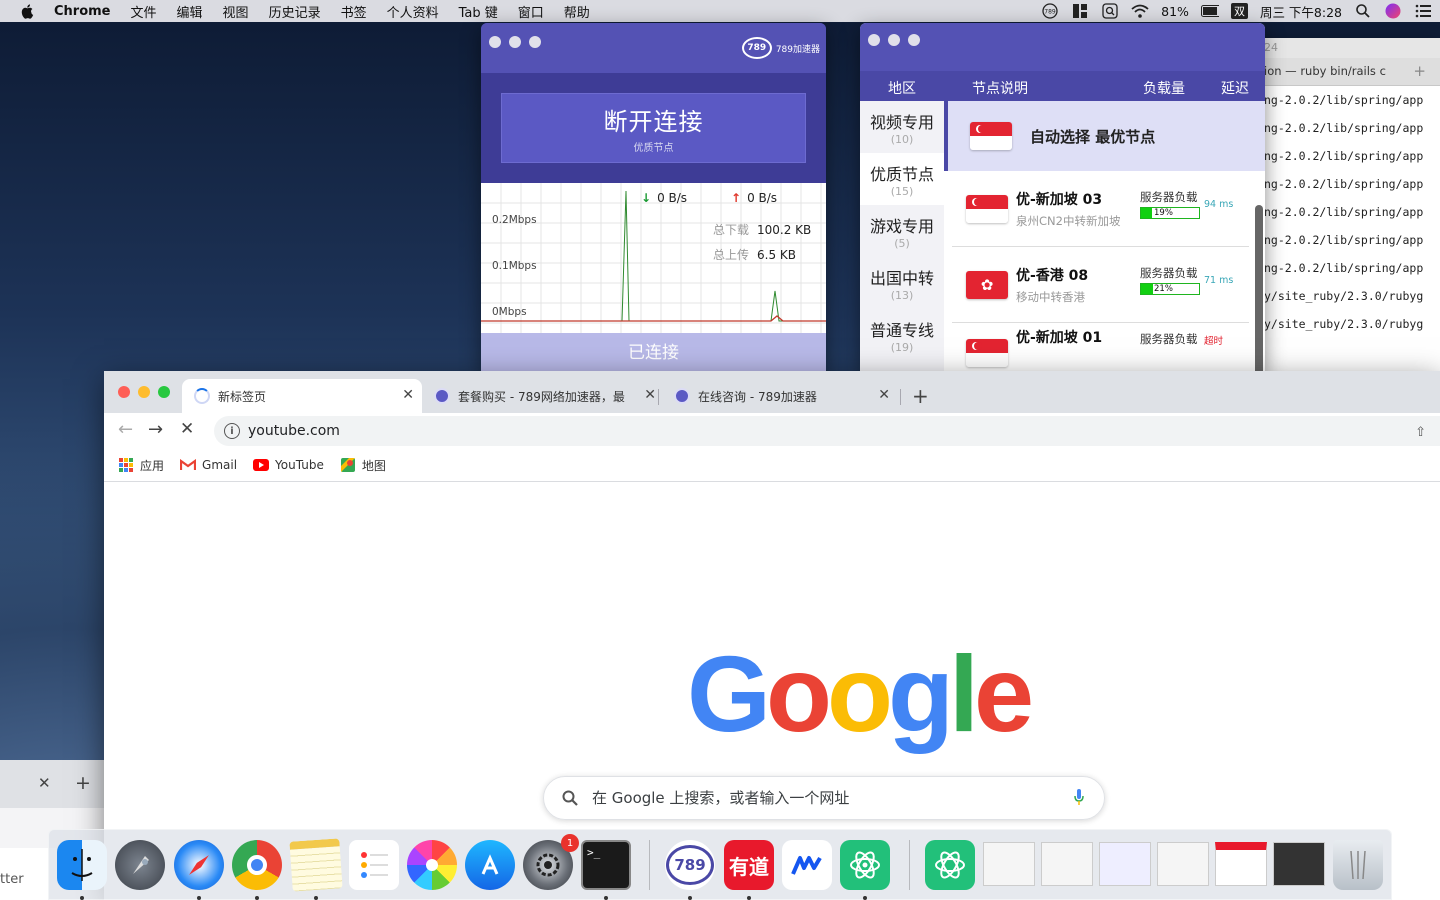 The image size is (1440, 900). Describe the element at coordinates (144, 11) in the screenshot. I see `menu-file: 文件` at that location.